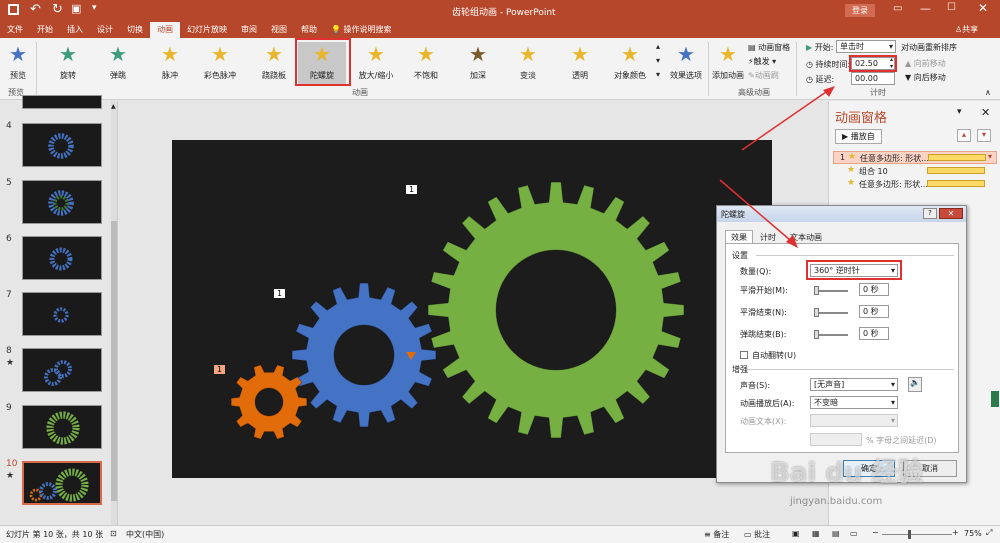  What do you see at coordinates (686, 63) in the screenshot?
I see `effect-options-button: ★ 效果选项` at bounding box center [686, 63].